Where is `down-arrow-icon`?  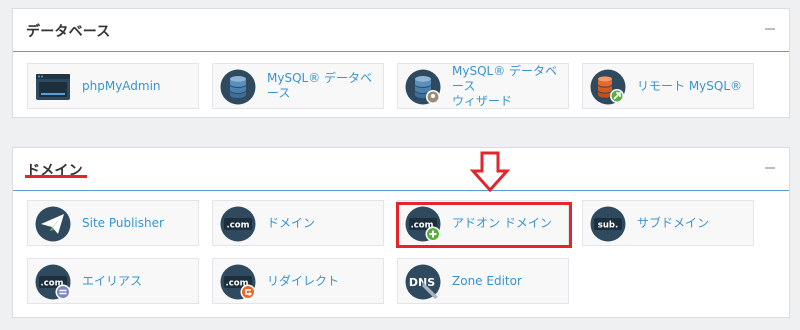 down-arrow-icon is located at coordinates (490, 172).